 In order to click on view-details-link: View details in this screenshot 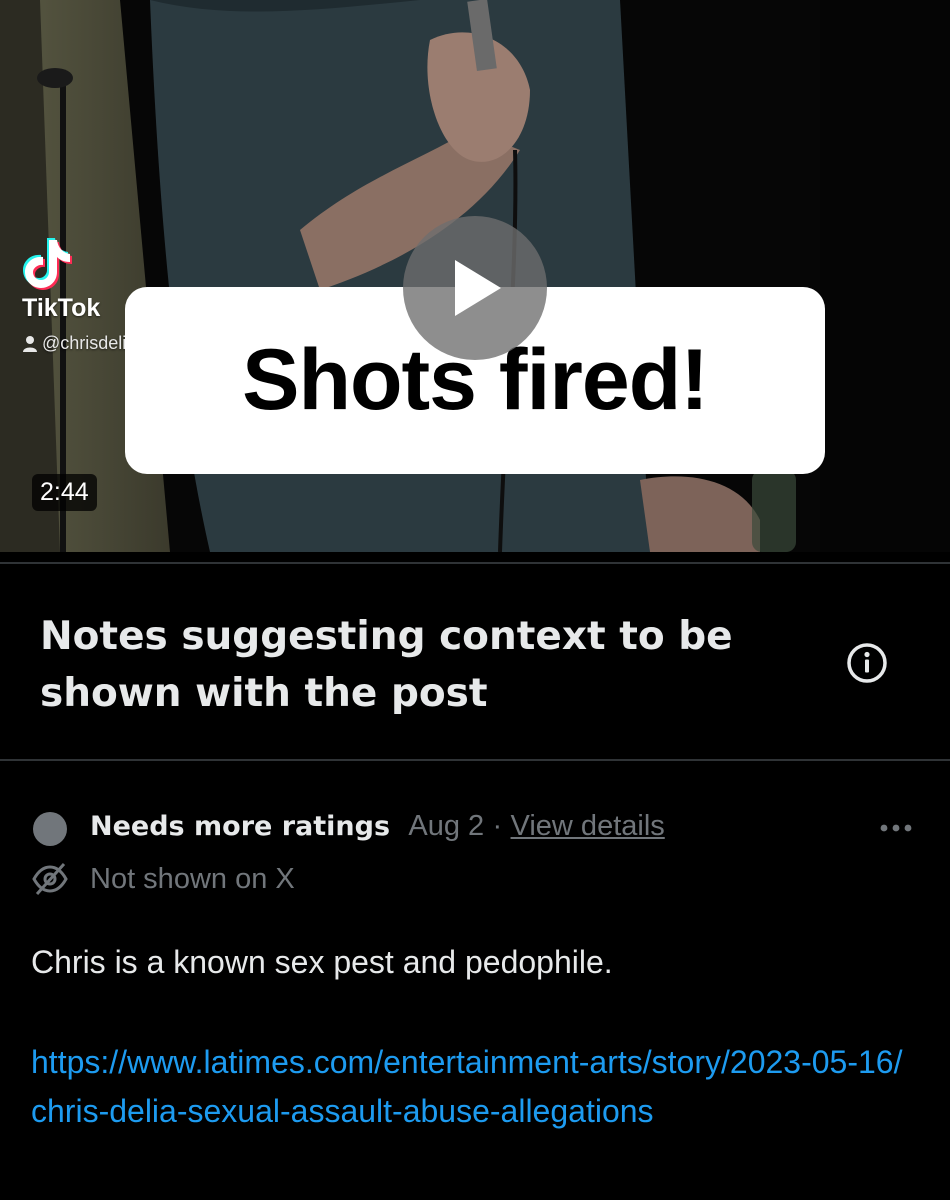, I will do `click(588, 826)`.